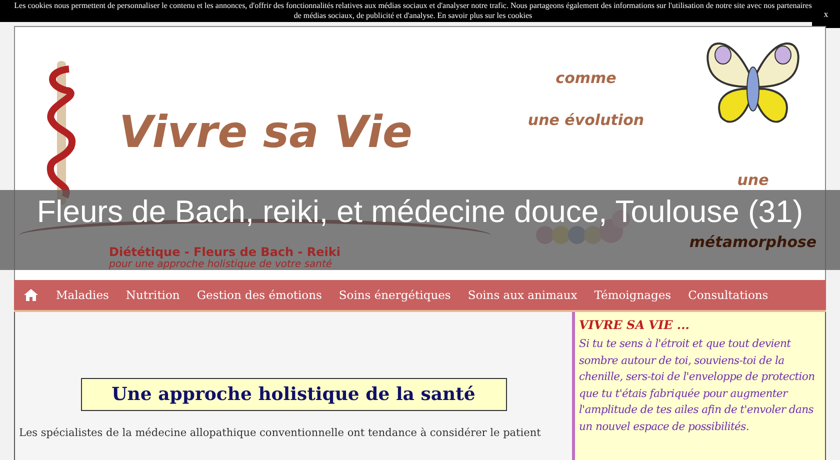  I want to click on sidebar-text: Si tu te sens à l'étroit et que tout devient sombre autour de toi, souviens-toi de la chenille, sers-toi de l'enveloppe de protection que tu t'étais fabriquée pour augmenter l'amplitude de tes ailes afin de t'envoler dans un nouvel espace de possibilités., so click(697, 385).